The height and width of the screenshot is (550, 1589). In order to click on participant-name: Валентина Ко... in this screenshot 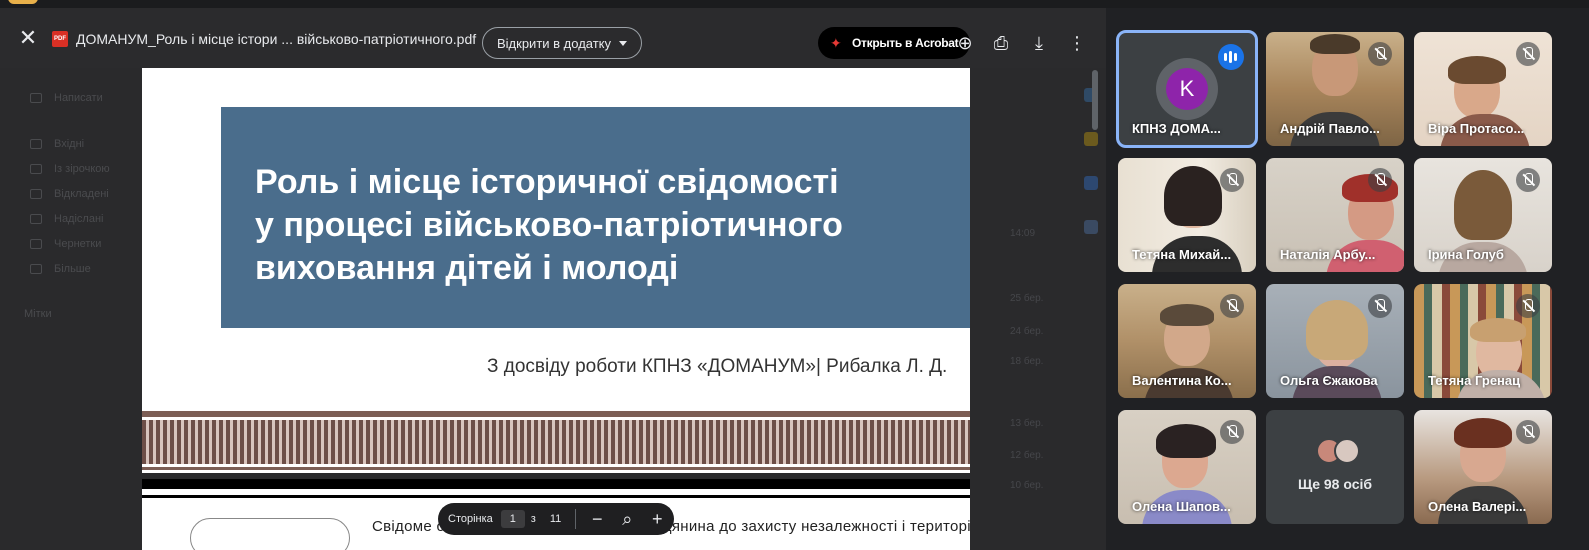, I will do `click(1182, 380)`.